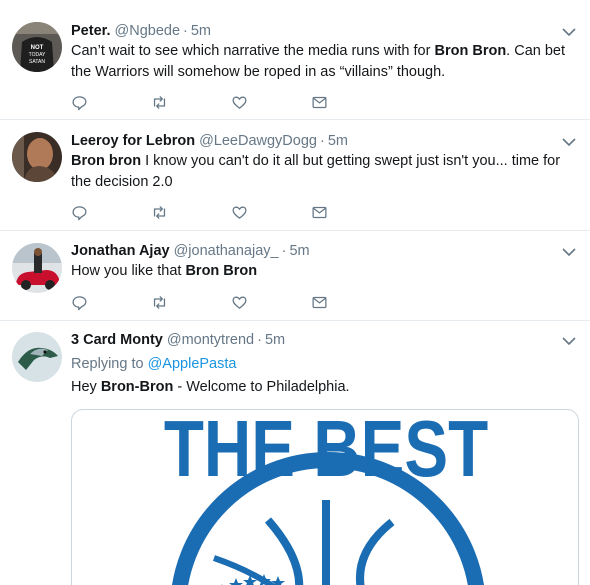 This screenshot has width=590, height=585. What do you see at coordinates (226, 251) in the screenshot?
I see `username: @jonathanajay_` at bounding box center [226, 251].